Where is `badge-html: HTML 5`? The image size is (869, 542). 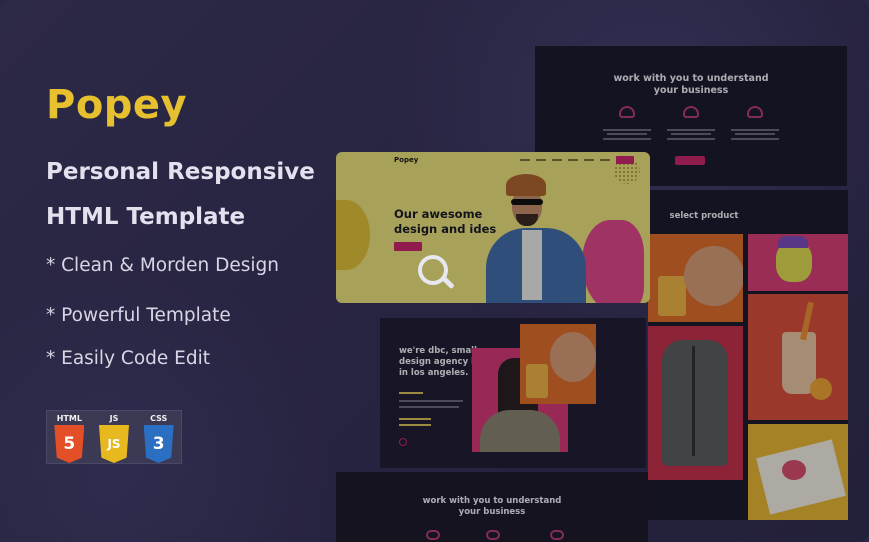
badge-html: HTML 5 is located at coordinates (69, 437).